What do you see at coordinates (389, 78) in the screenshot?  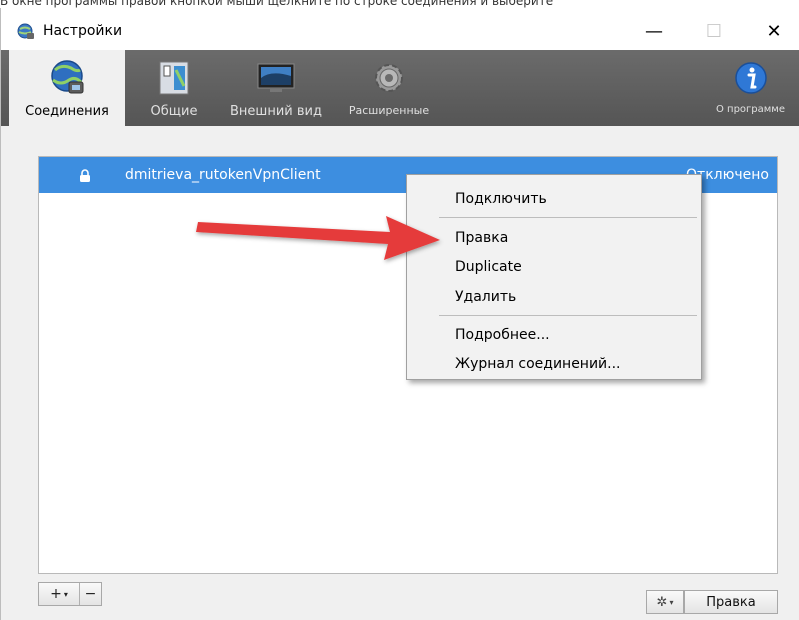 I see `gear-icon` at bounding box center [389, 78].